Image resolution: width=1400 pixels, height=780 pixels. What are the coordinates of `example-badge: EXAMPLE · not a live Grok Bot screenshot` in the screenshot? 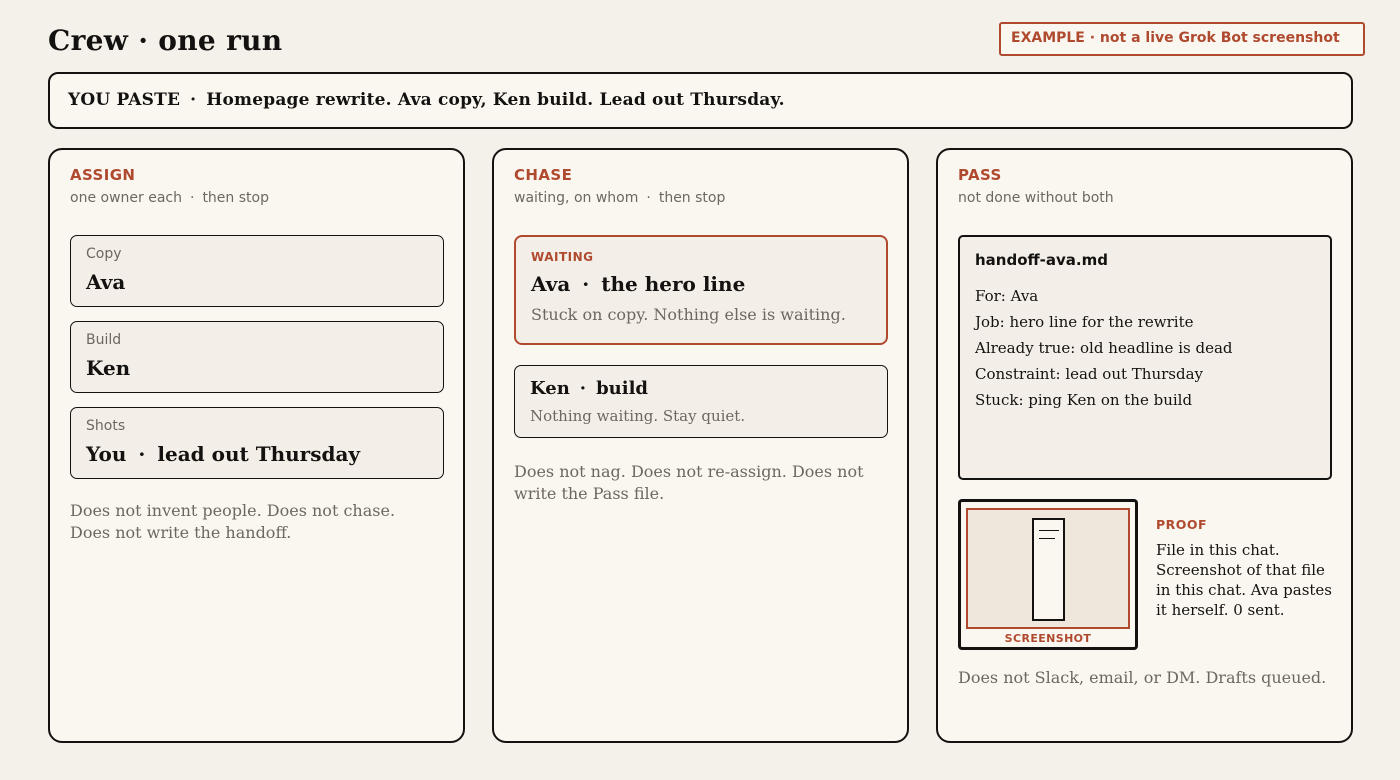 It's located at (1182, 39).